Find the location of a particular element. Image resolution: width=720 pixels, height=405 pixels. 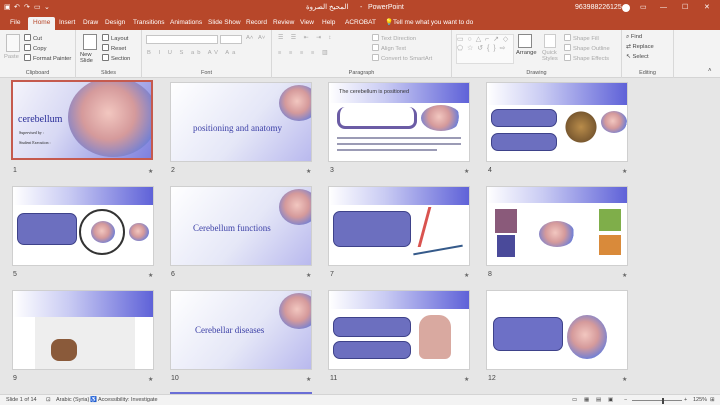

save-icon: ▣ is located at coordinates (7, 8).